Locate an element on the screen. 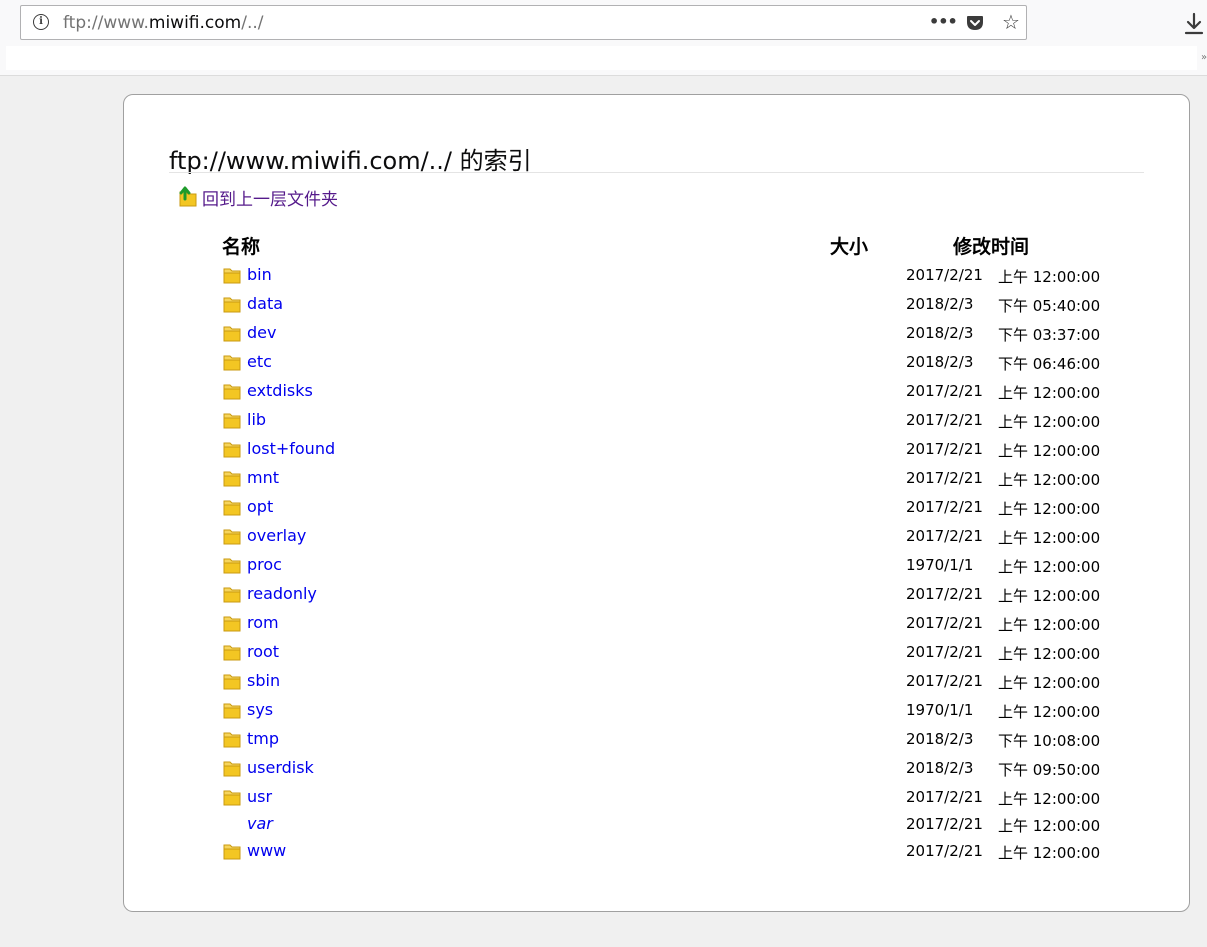  url-text: ftp://www.miwifi.com/../ is located at coordinates (163, 23).